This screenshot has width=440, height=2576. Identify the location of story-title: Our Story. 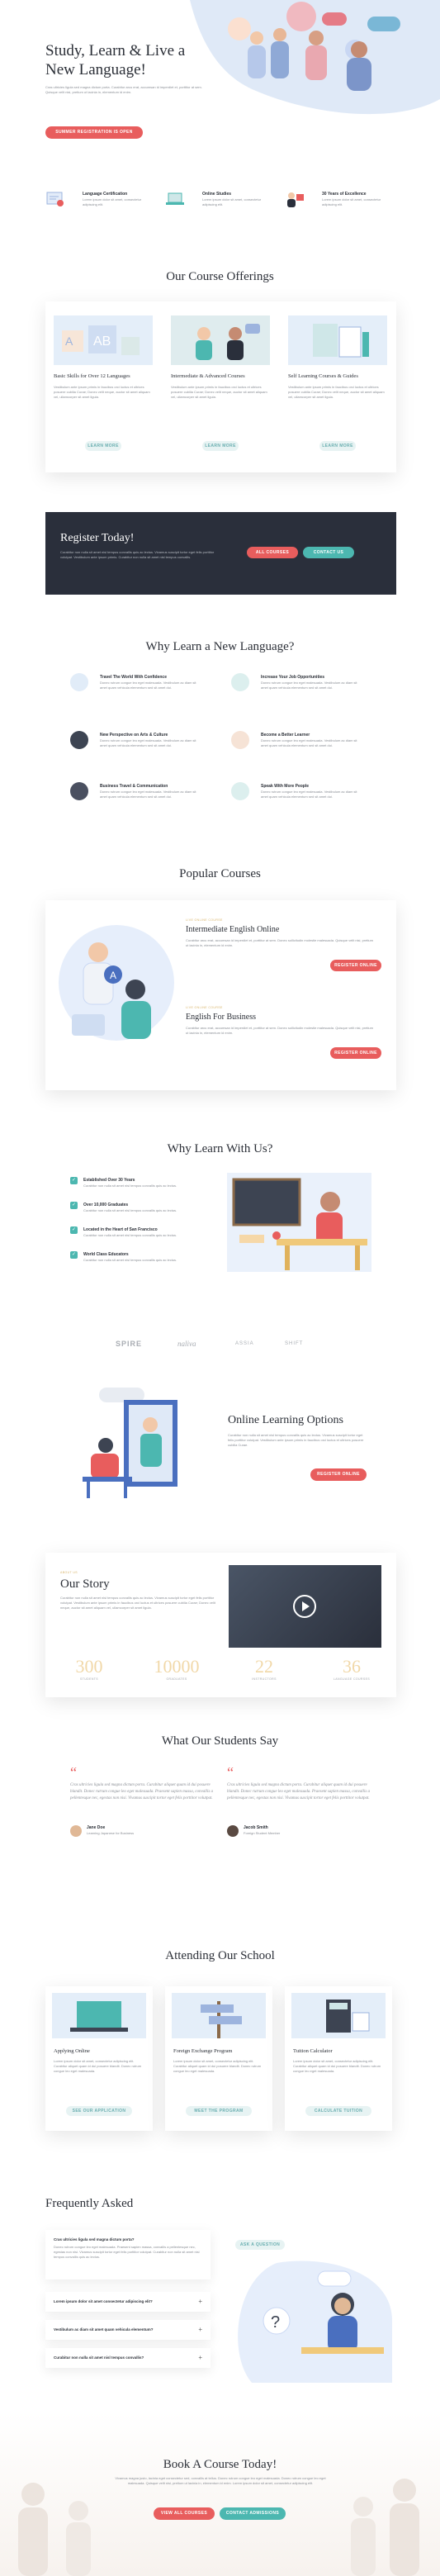
(85, 1584).